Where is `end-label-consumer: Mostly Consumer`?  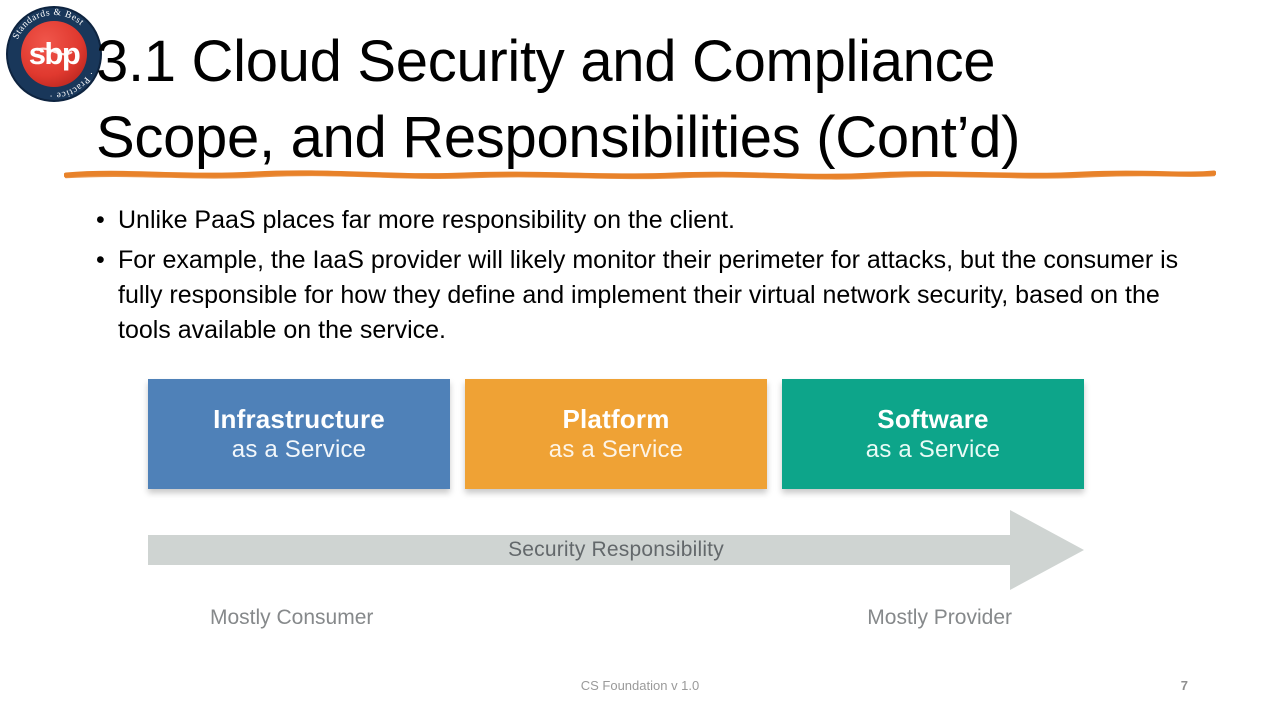
end-label-consumer: Mostly Consumer is located at coordinates (292, 617).